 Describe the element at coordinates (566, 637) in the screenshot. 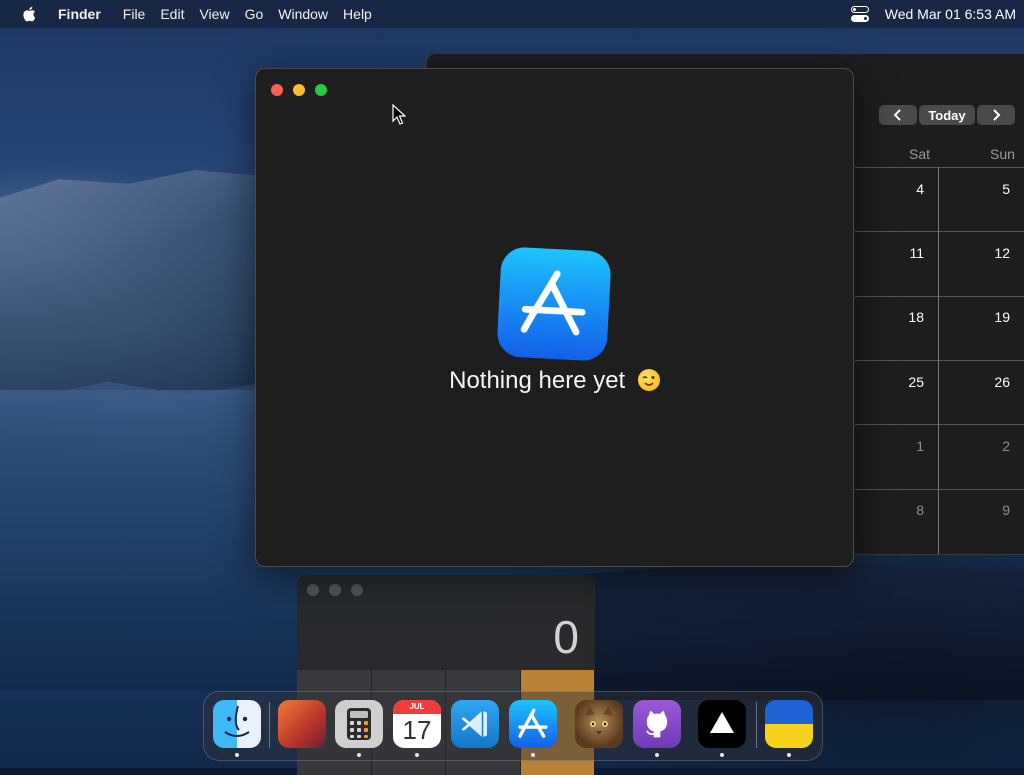

I see `calculator-display: 0` at that location.